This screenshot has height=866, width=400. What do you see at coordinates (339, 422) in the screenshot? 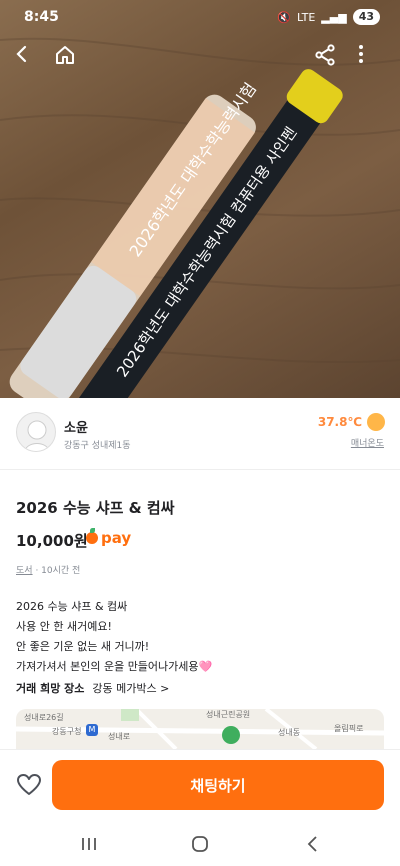
I see `manner-temperature: 37.8℃` at bounding box center [339, 422].